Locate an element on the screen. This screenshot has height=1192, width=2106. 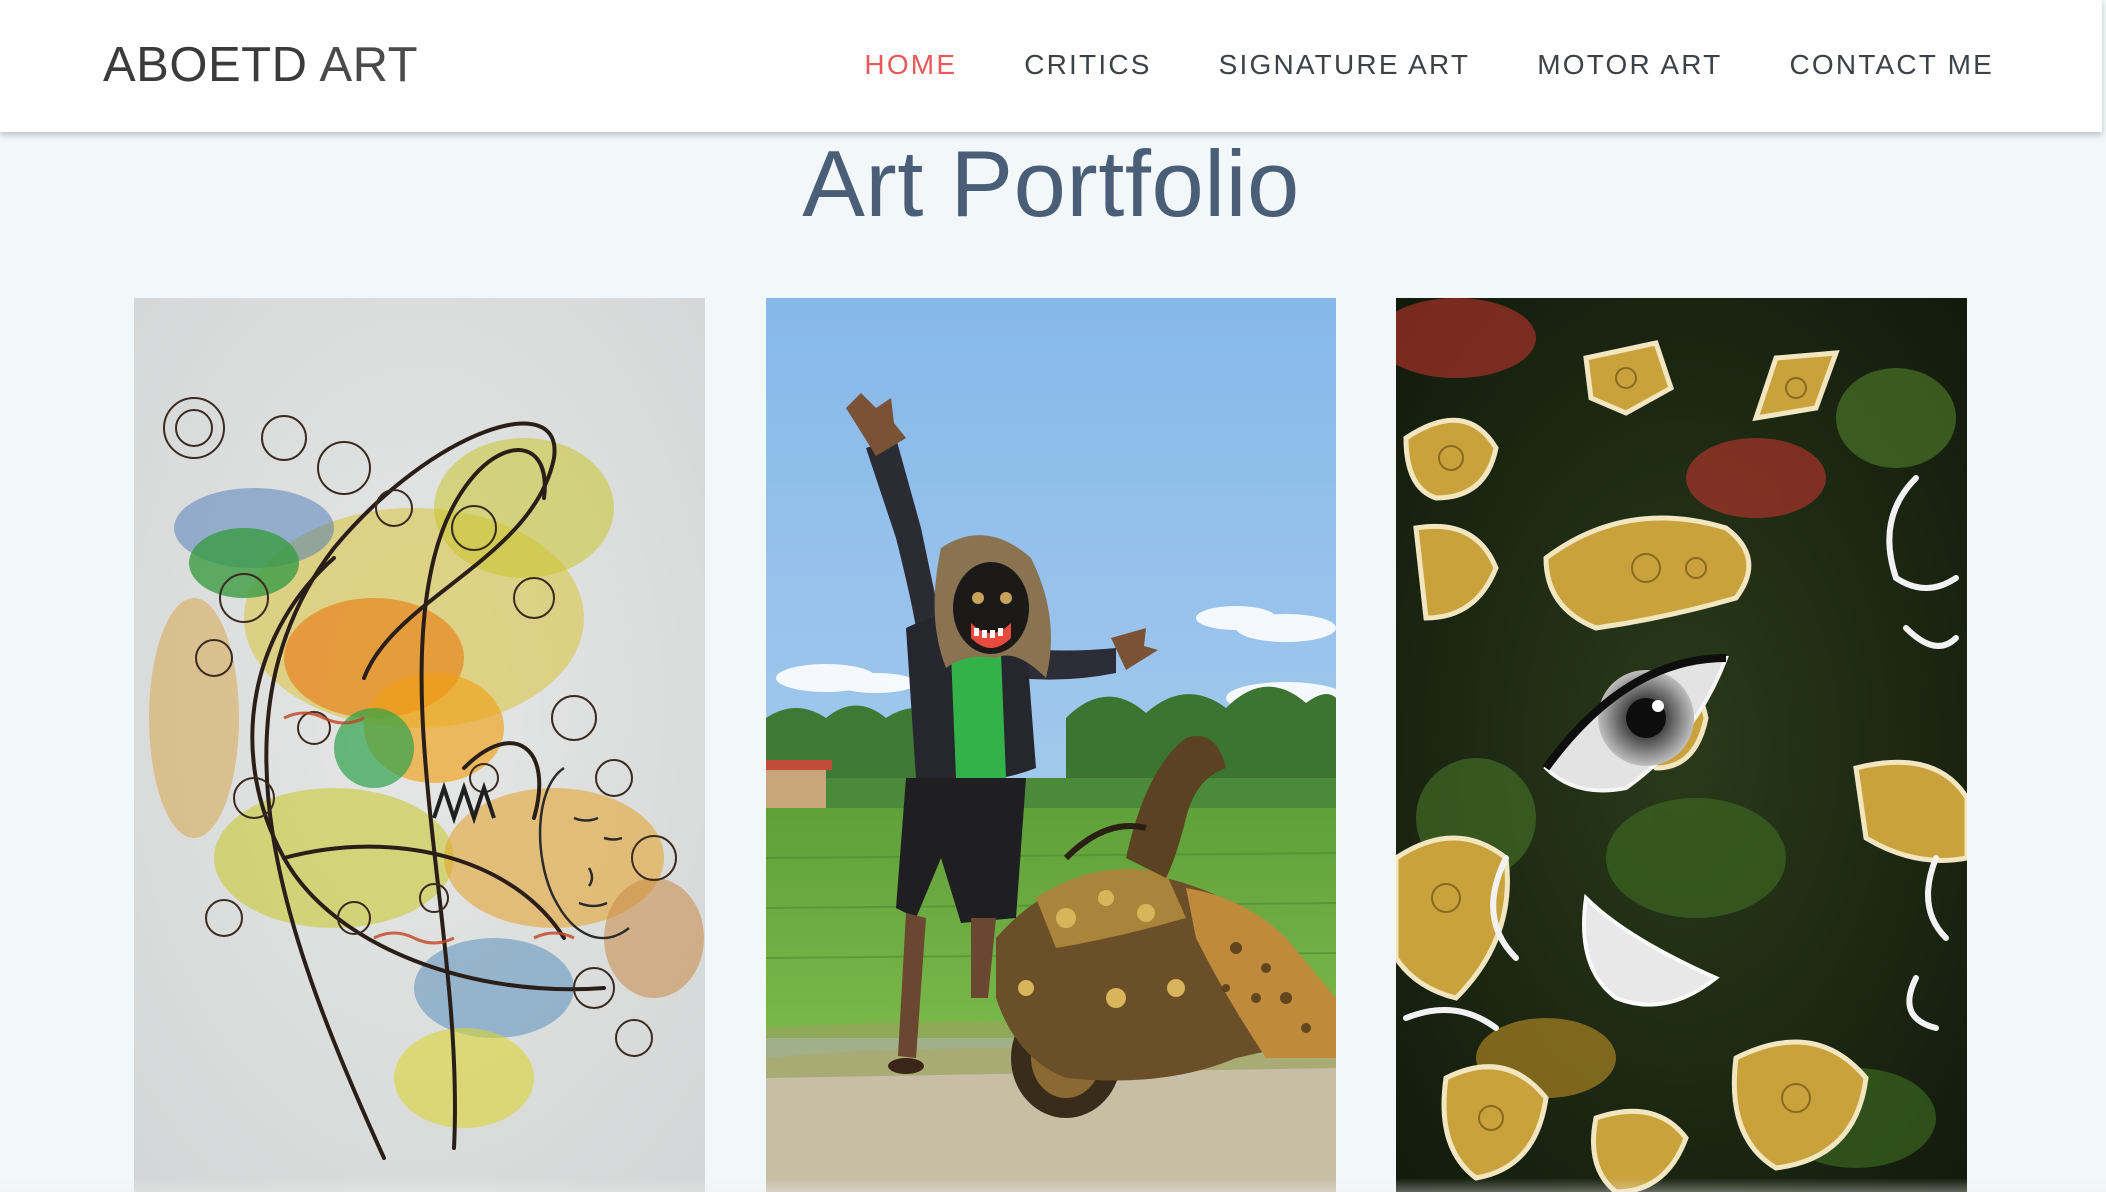
nav-link-home: HOME is located at coordinates (910, 65).